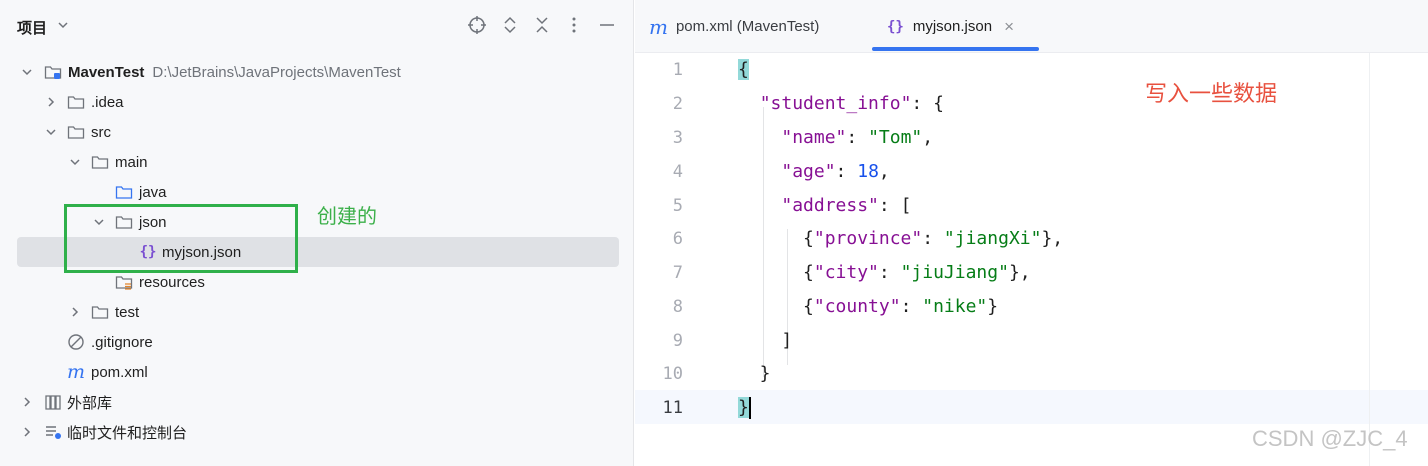 Image resolution: width=1428 pixels, height=466 pixels. I want to click on tree-item-label: resources, so click(172, 282).